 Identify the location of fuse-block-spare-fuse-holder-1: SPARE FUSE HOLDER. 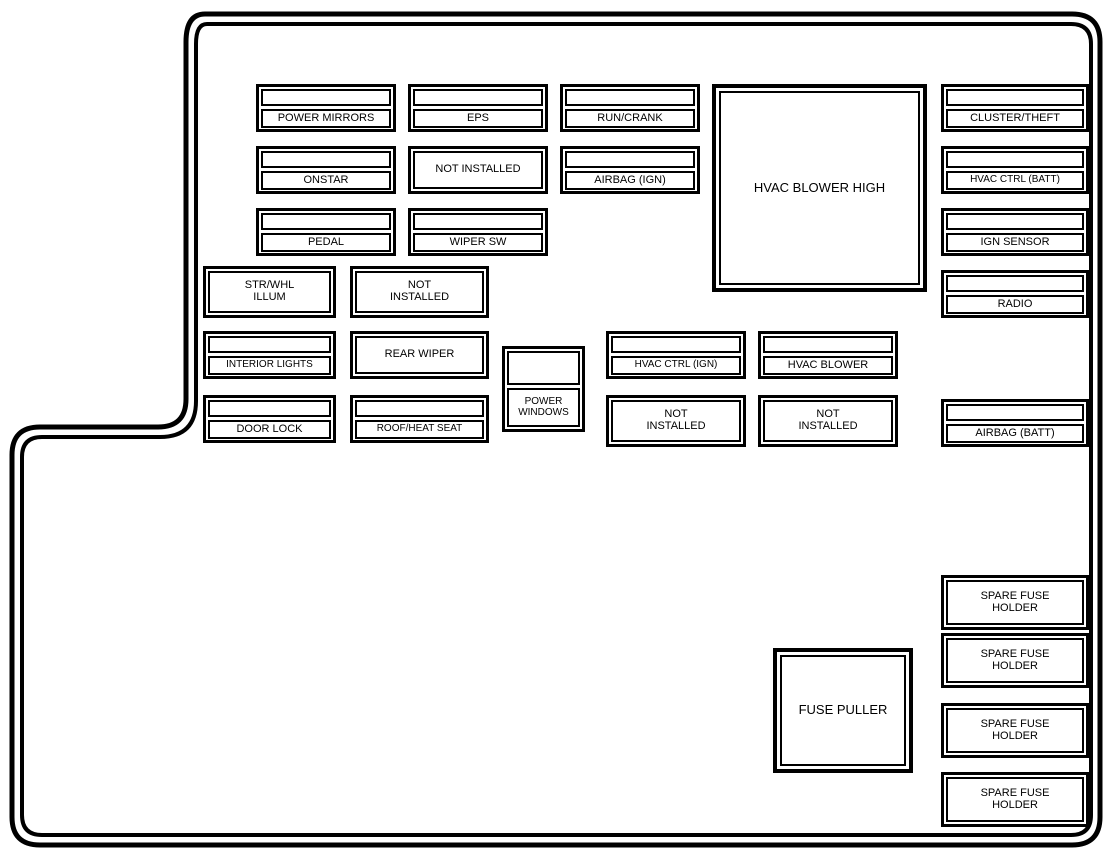
(1015, 602).